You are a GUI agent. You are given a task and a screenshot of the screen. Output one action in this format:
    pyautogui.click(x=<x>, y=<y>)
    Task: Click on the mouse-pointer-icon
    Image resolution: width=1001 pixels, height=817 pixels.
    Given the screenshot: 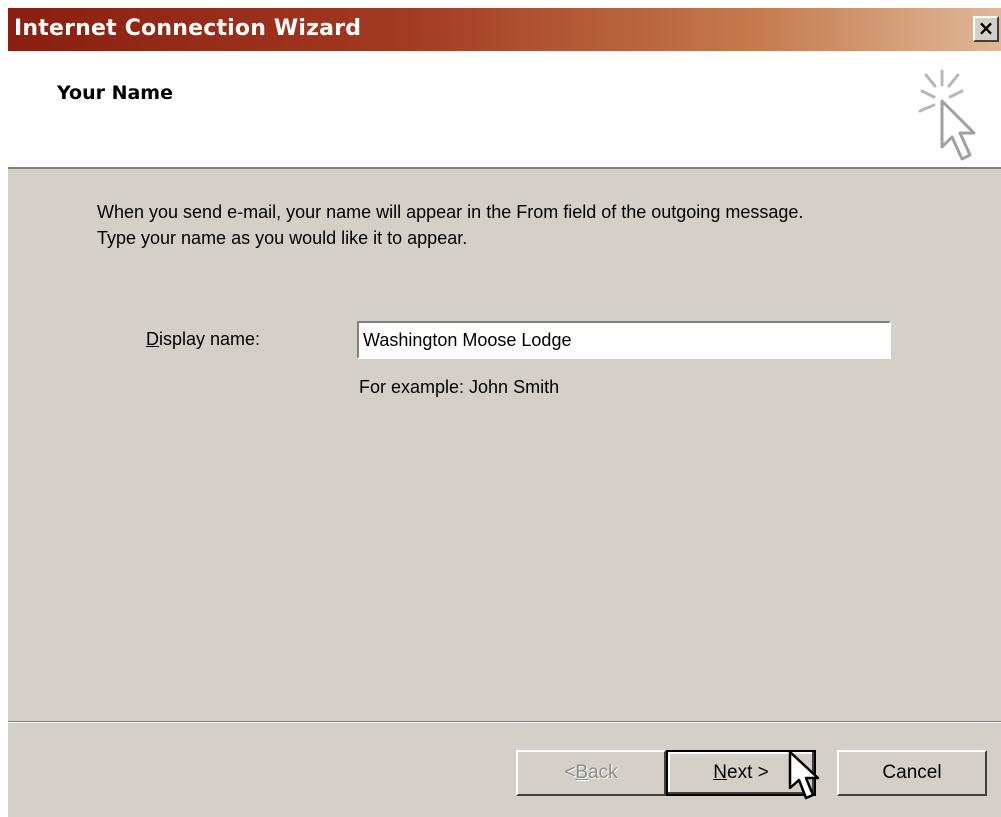 What is the action you would take?
    pyautogui.click(x=804, y=775)
    